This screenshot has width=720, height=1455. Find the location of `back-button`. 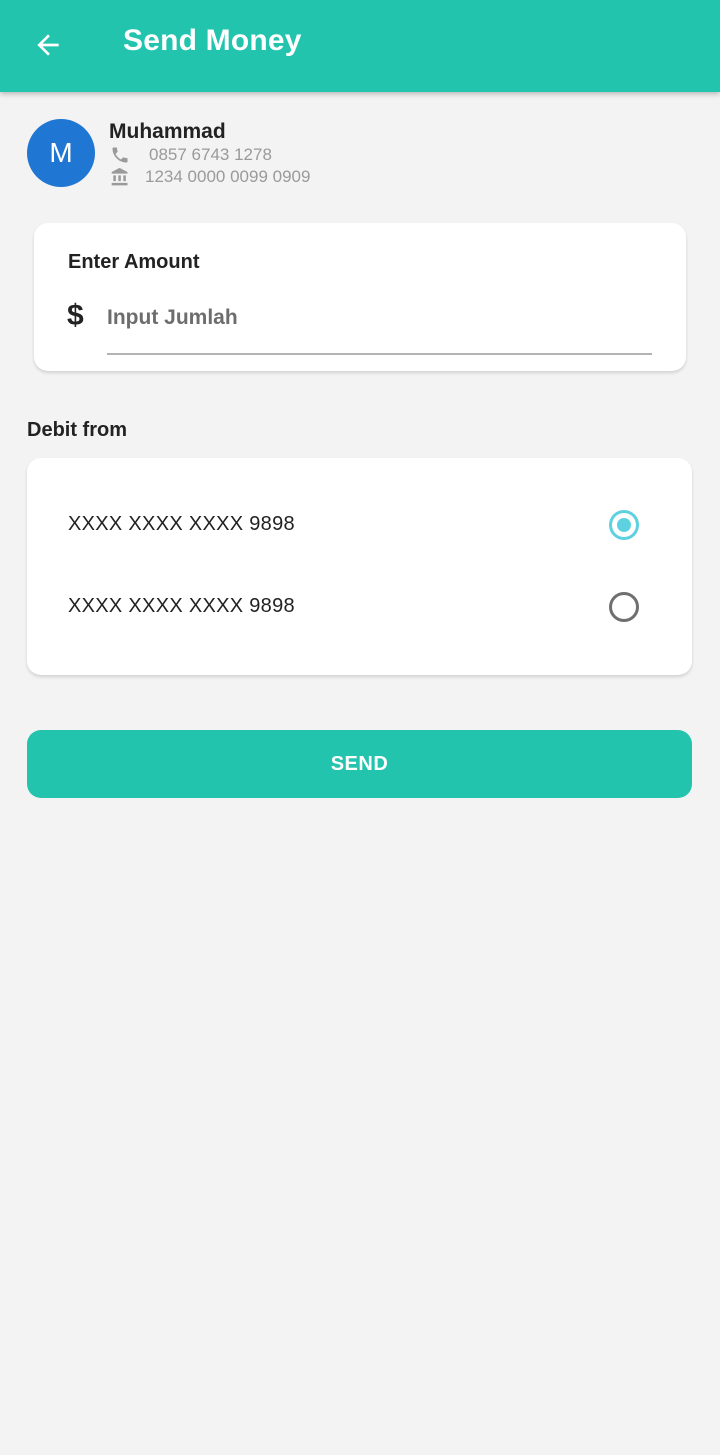

back-button is located at coordinates (48, 45).